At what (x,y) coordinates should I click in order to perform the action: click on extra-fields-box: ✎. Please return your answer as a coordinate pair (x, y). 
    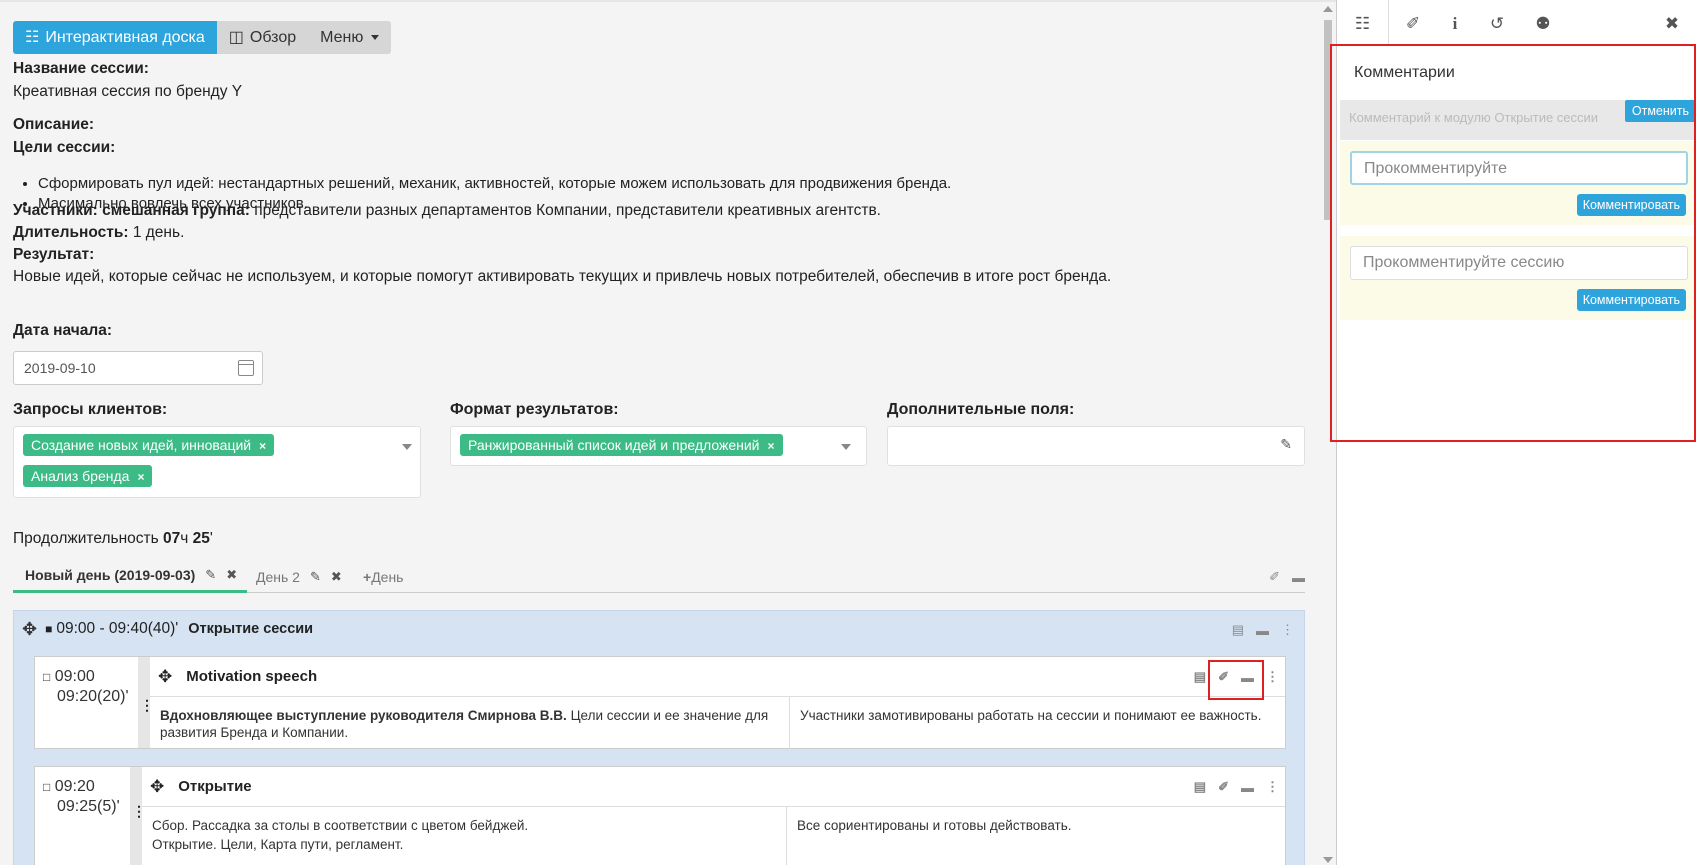
    Looking at the image, I should click on (1096, 446).